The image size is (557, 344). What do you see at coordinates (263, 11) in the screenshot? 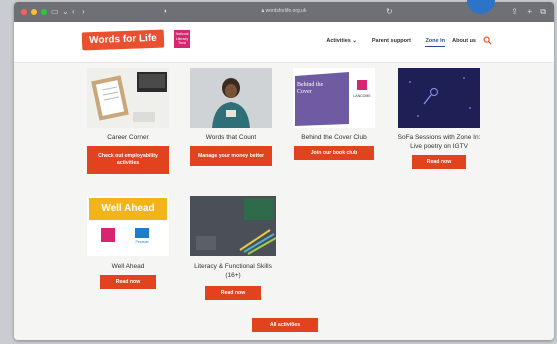
I see `lock-icon: 🔒︎` at bounding box center [263, 11].